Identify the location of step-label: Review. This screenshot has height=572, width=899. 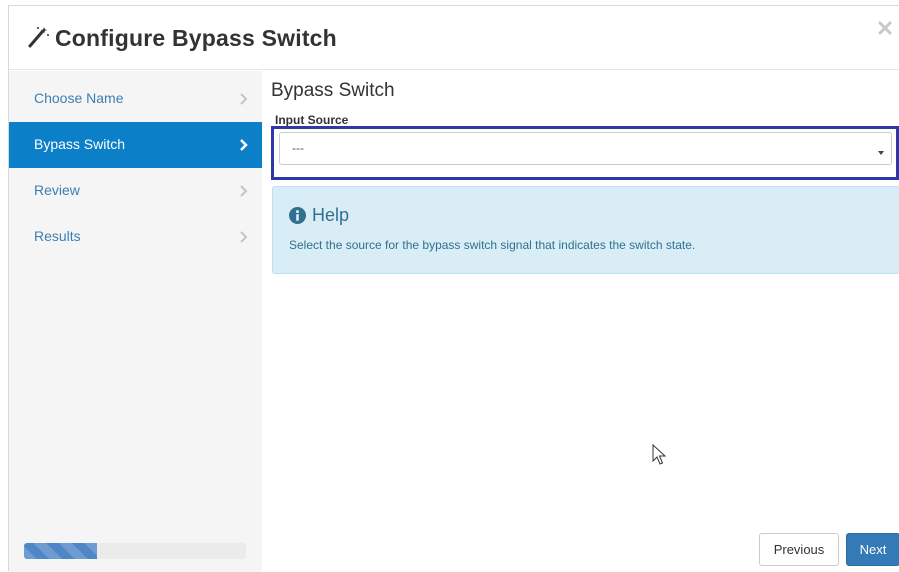
(57, 190).